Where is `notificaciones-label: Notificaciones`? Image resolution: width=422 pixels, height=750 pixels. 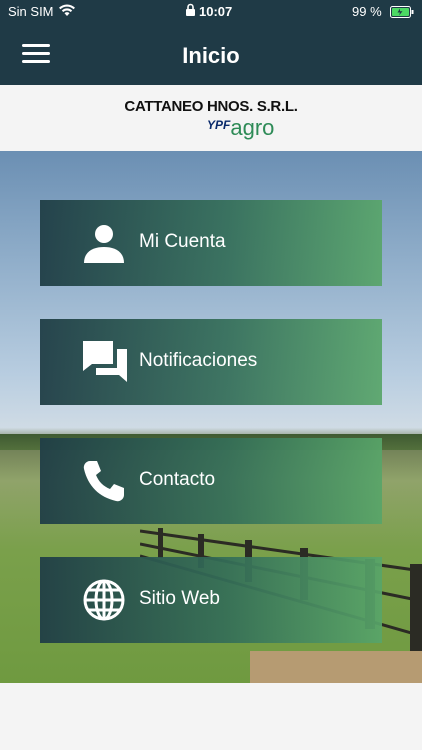
notificaciones-label: Notificaciones is located at coordinates (198, 360).